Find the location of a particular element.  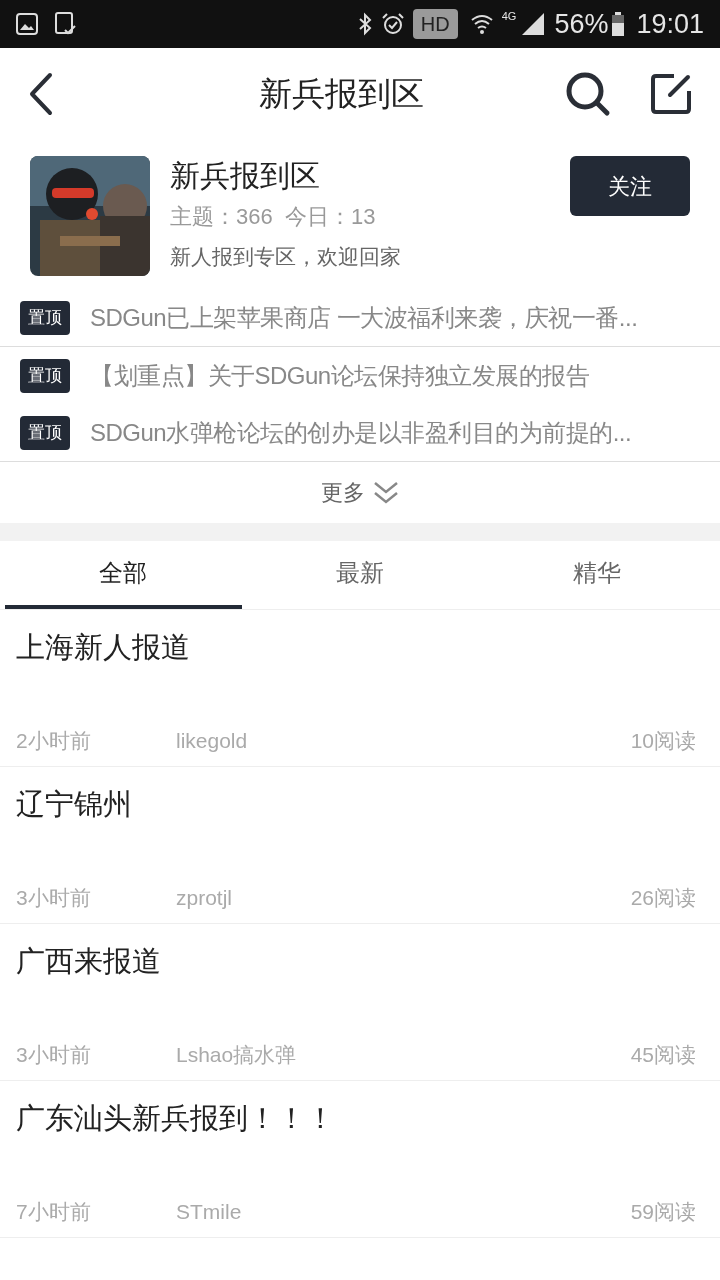

follow-button: 关注 is located at coordinates (630, 186).